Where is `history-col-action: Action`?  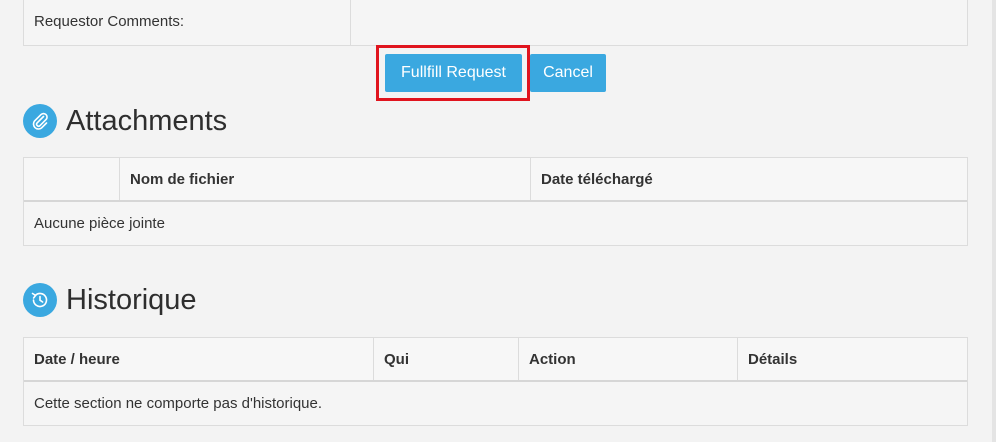 history-col-action: Action is located at coordinates (628, 359).